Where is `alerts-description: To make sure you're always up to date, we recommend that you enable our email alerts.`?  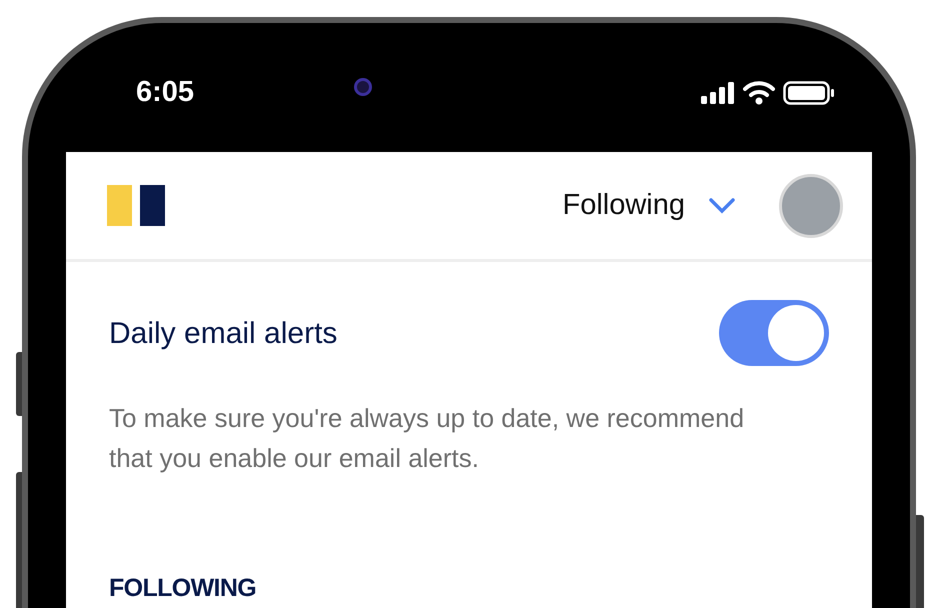
alerts-description: To make sure you're always up to date, we recommend that you enable our email alerts. is located at coordinates (427, 438).